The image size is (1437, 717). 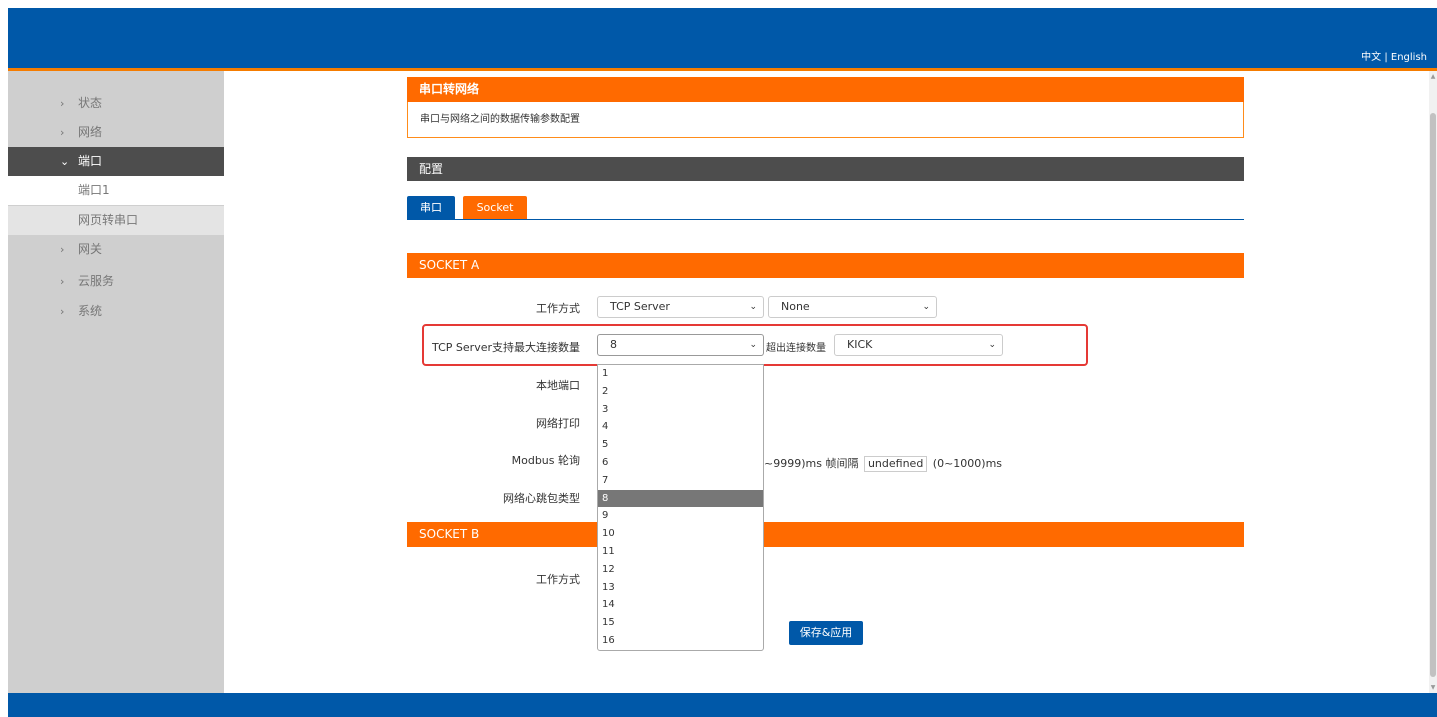 I want to click on max-connections-select: 8 ⌄, so click(x=680, y=345).